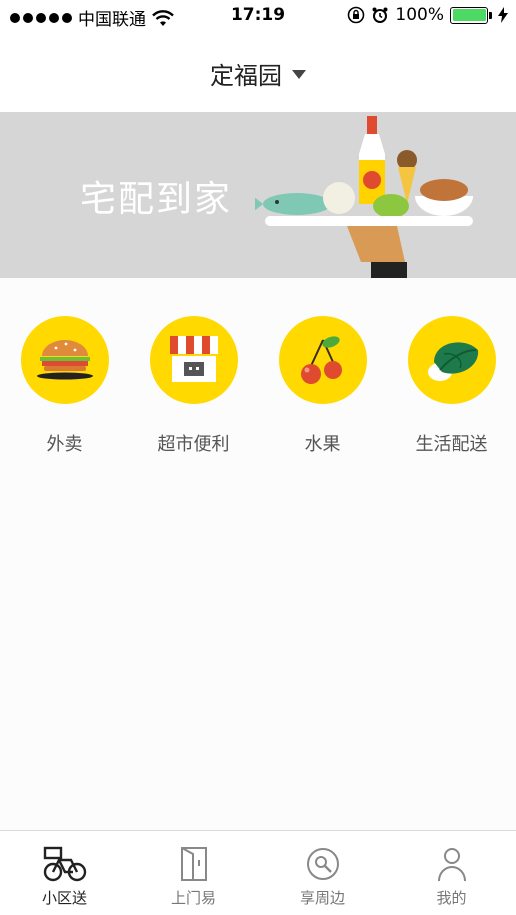 This screenshot has height=915, width=516. I want to click on search-around-icon, so click(323, 864).